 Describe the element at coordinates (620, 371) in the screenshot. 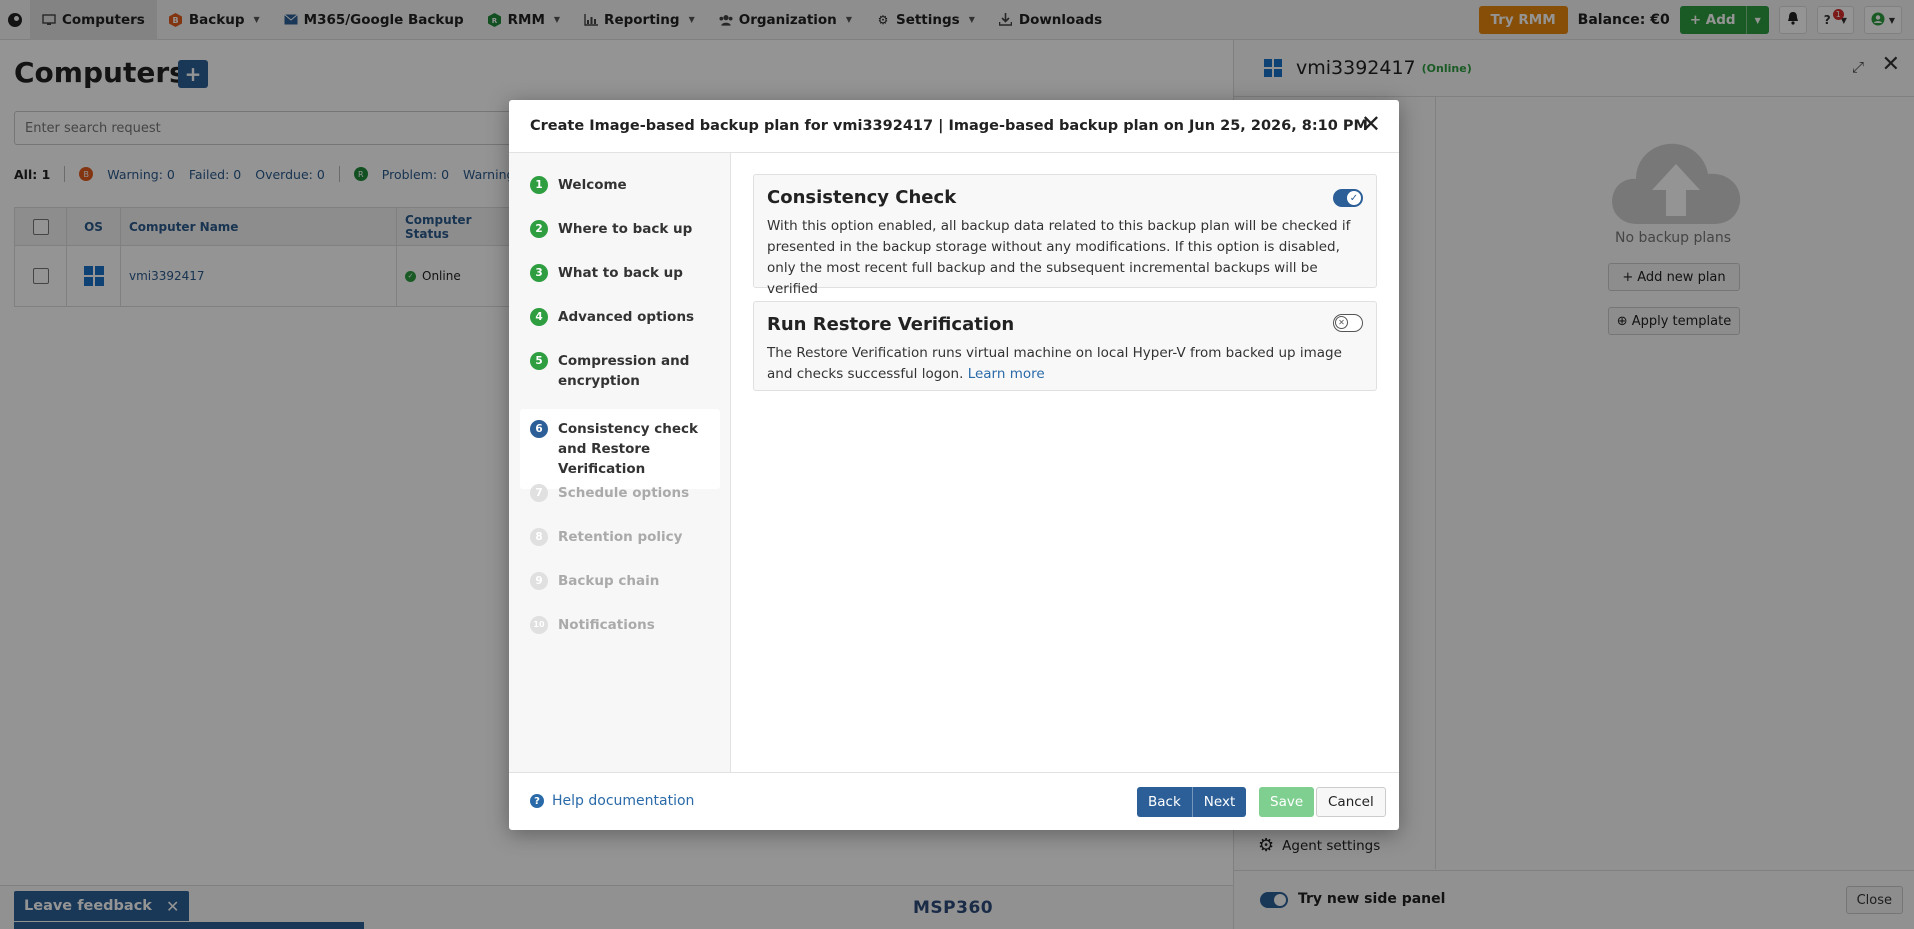

I see `wizard-step-compression-encryption: 5 Compression and encryption` at that location.